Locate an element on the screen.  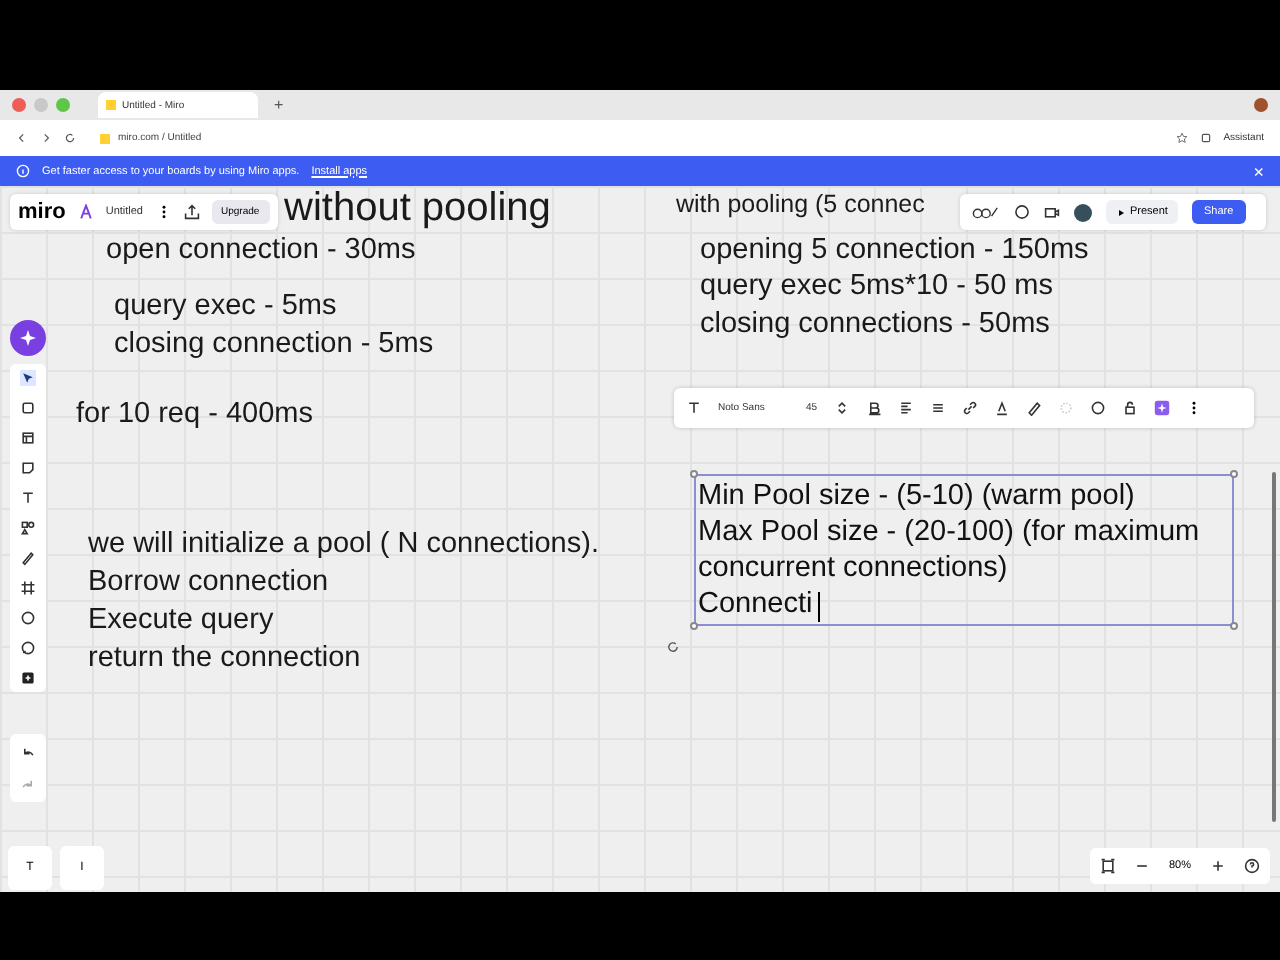
canvas-text: query exec - 5ms is located at coordinates (225, 306).